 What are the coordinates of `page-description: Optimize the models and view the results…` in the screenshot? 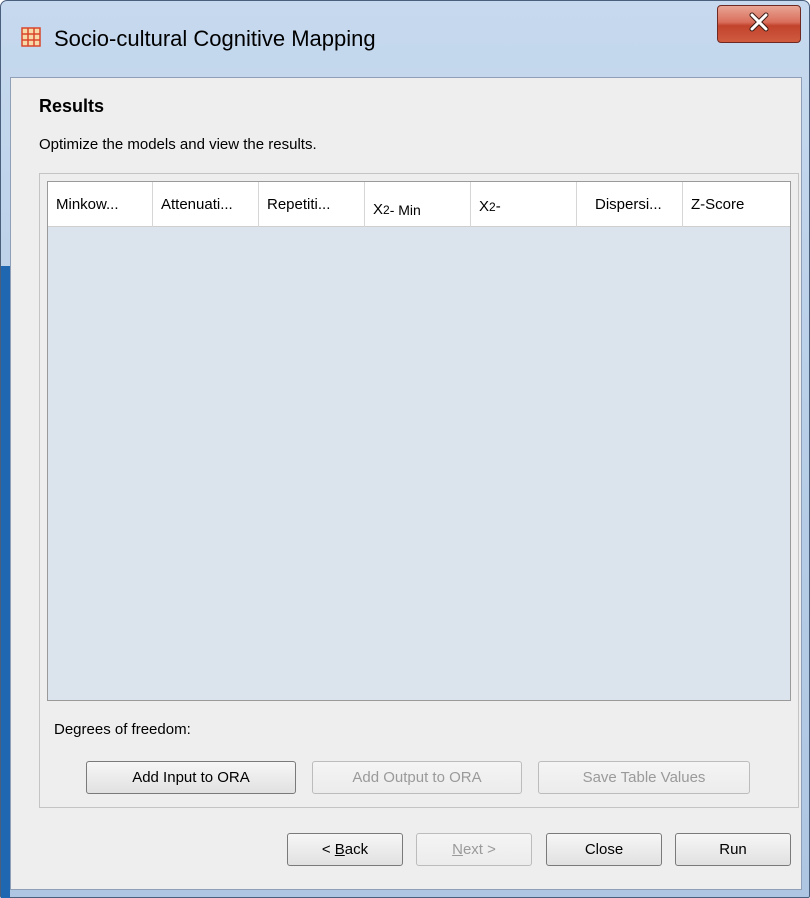 It's located at (178, 144).